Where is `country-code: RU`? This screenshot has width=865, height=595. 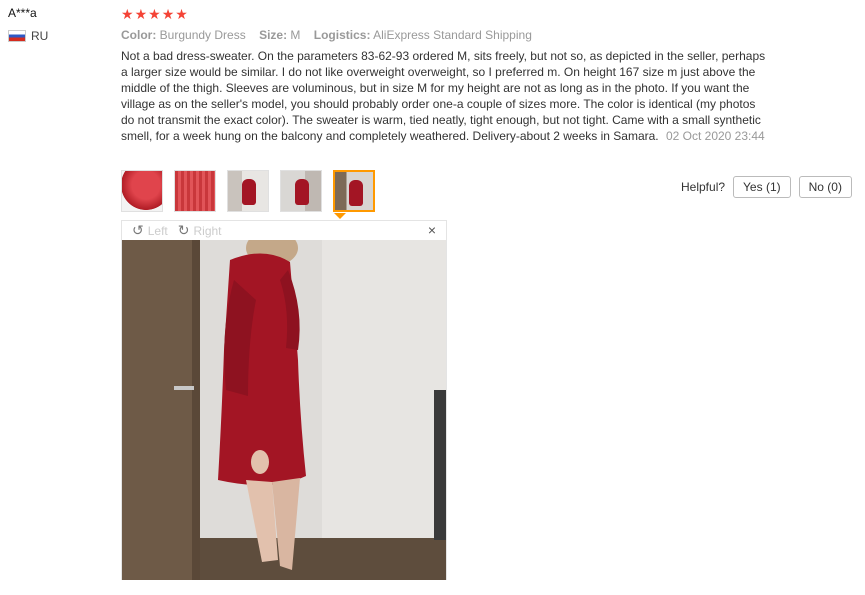 country-code: RU is located at coordinates (40, 36).